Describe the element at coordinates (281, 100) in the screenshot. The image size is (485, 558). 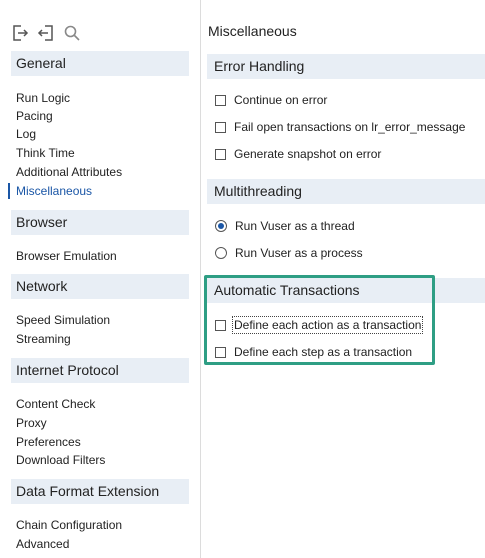
I see `option-label: Continue on error` at that location.